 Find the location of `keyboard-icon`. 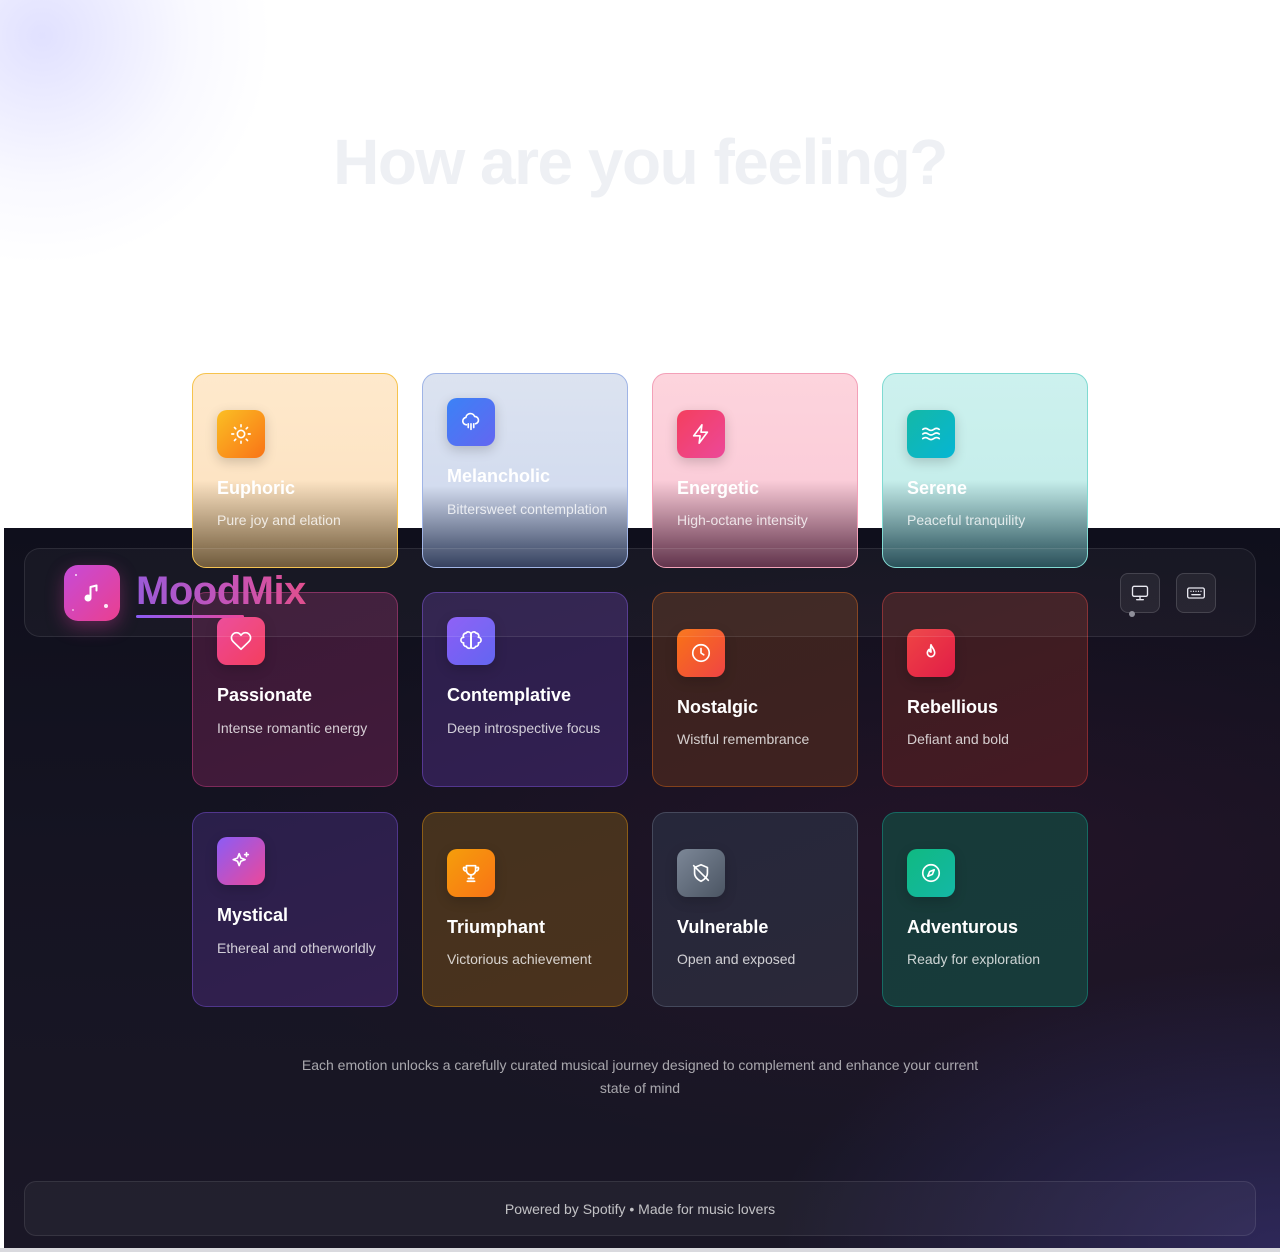

keyboard-icon is located at coordinates (1196, 593).